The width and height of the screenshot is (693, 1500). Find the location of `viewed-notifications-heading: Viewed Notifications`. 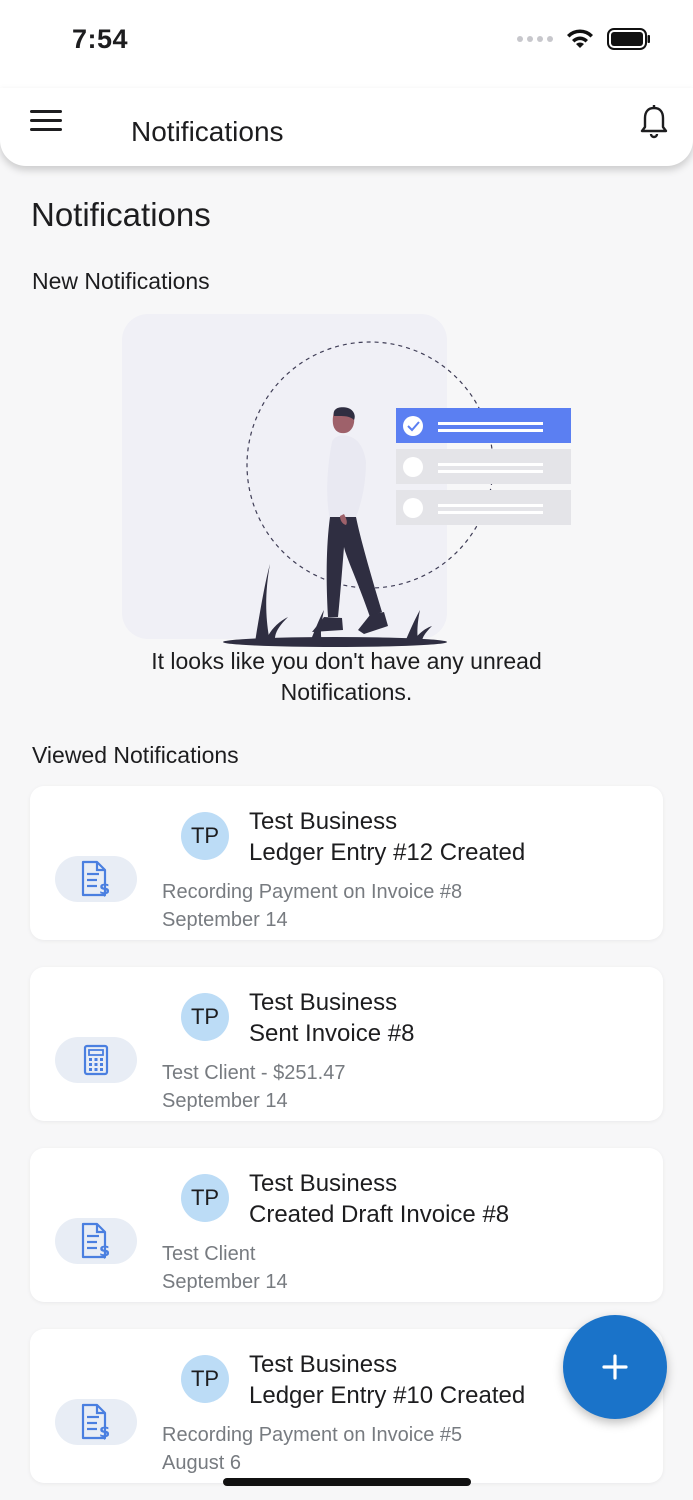

viewed-notifications-heading: Viewed Notifications is located at coordinates (135, 755).